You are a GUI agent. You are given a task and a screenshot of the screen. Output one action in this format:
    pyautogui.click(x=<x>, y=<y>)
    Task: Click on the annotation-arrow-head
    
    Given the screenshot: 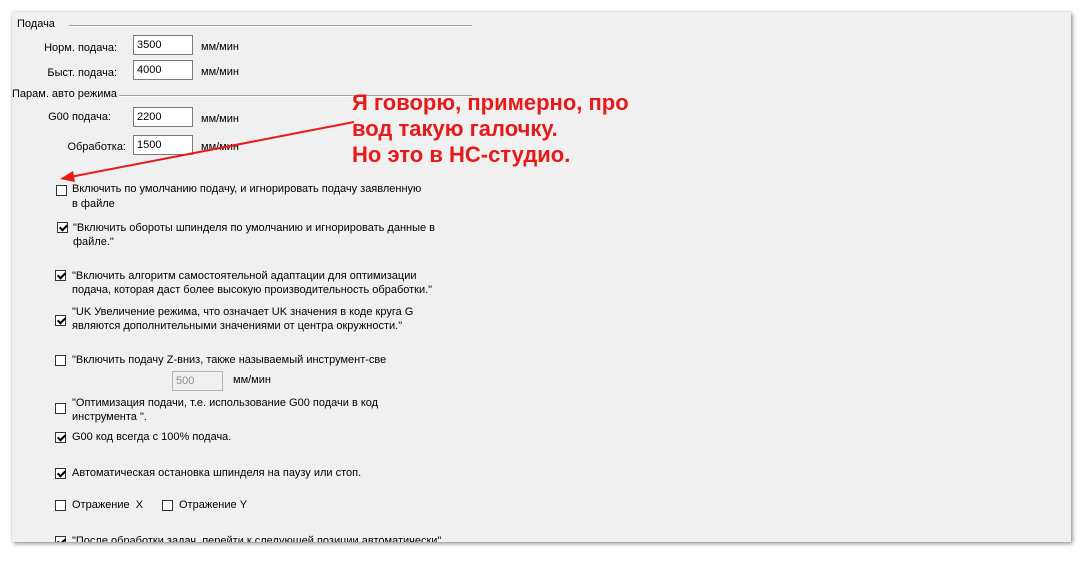 What is the action you would take?
    pyautogui.click(x=67, y=176)
    